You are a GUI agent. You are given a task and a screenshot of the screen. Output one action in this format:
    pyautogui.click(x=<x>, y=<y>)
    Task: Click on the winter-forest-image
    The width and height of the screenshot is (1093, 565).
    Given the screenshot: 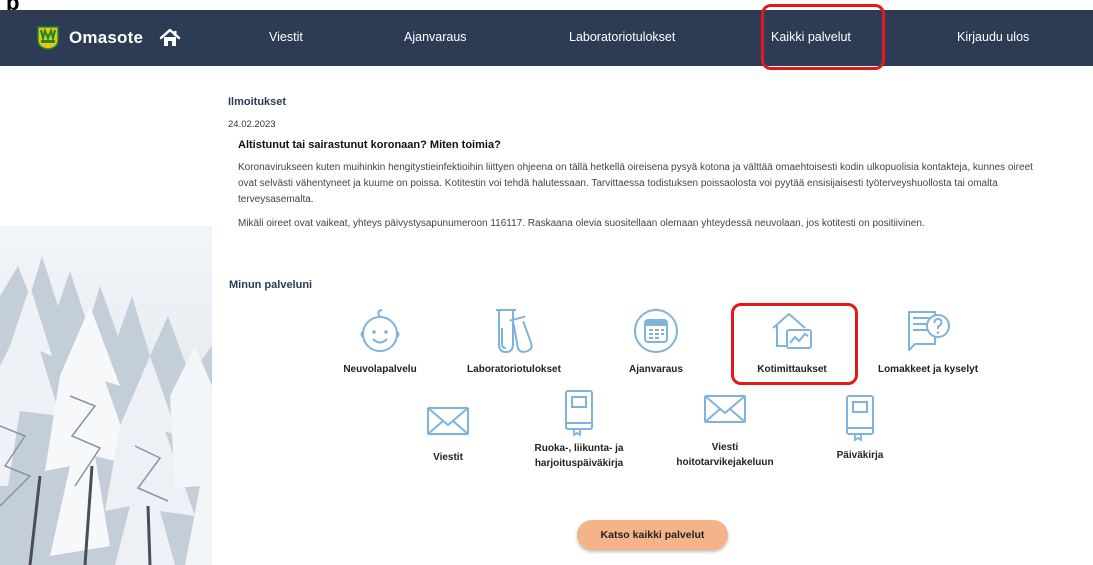 What is the action you would take?
    pyautogui.click(x=106, y=395)
    